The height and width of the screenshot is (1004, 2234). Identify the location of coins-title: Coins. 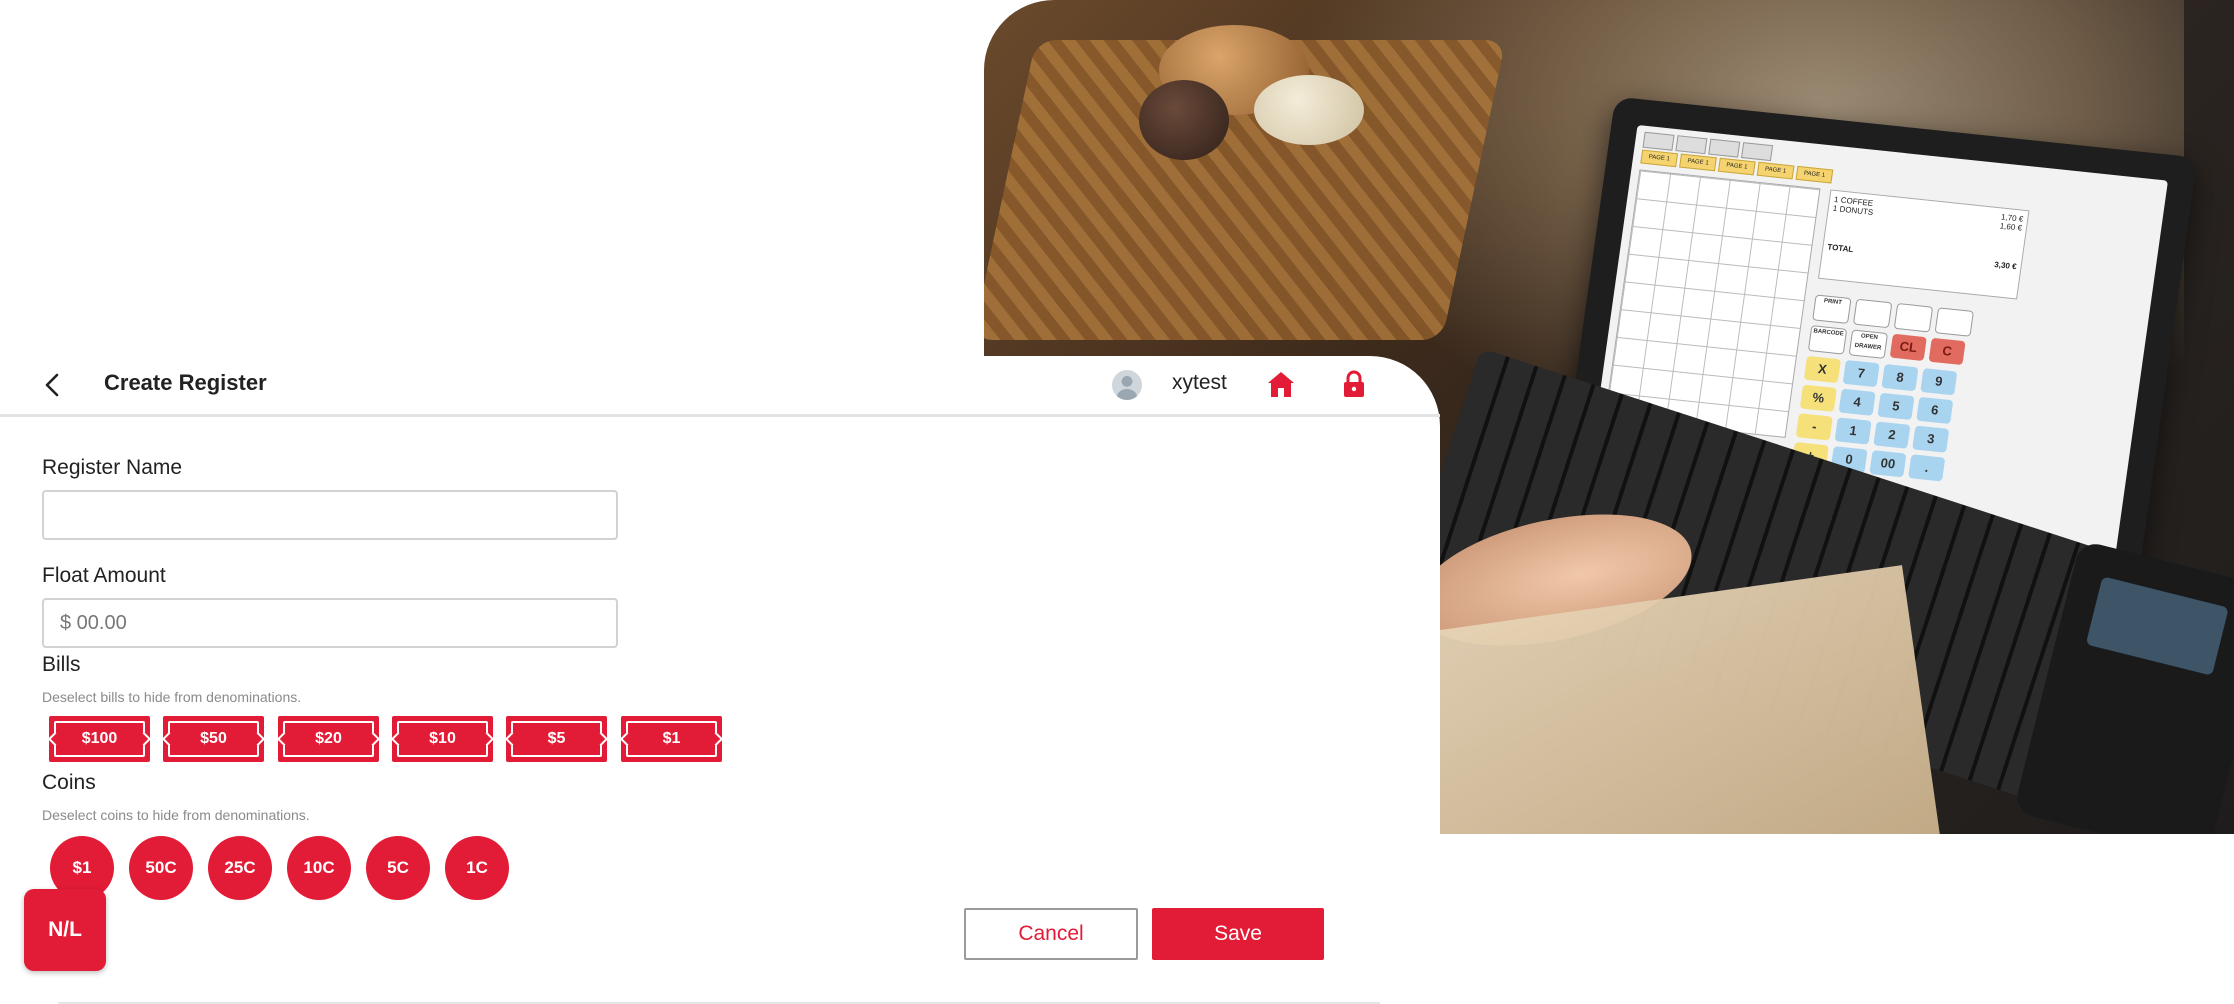
(69, 782).